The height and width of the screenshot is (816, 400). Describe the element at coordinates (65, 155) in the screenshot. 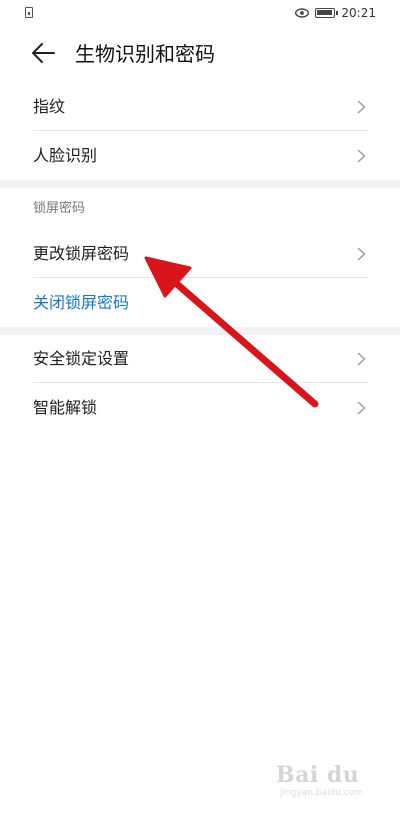

I see `list-item-label: 人脸识别` at that location.